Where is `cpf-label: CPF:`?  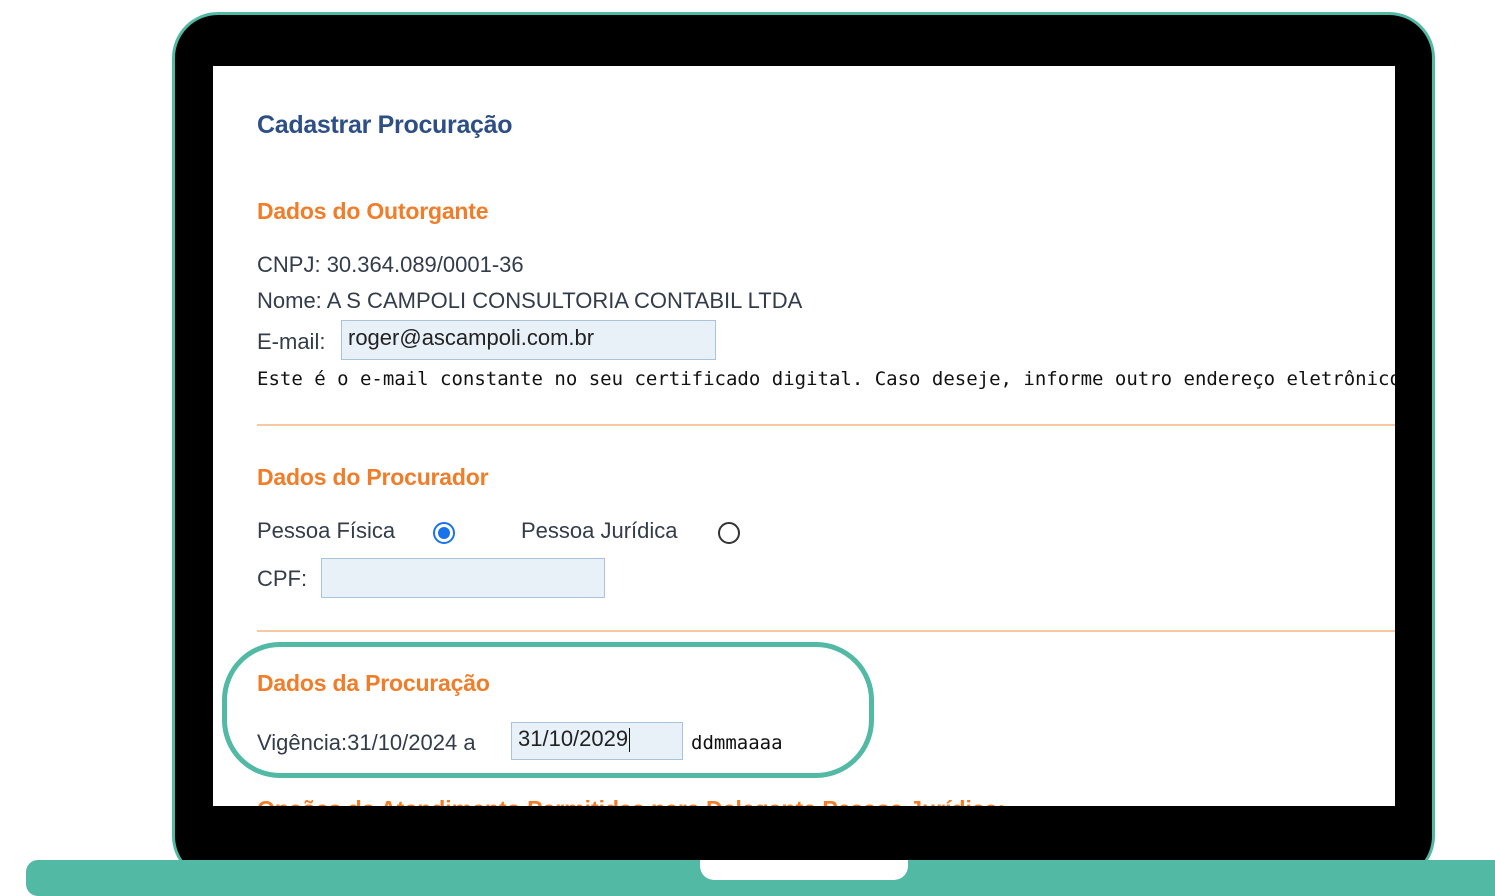
cpf-label: CPF: is located at coordinates (282, 578).